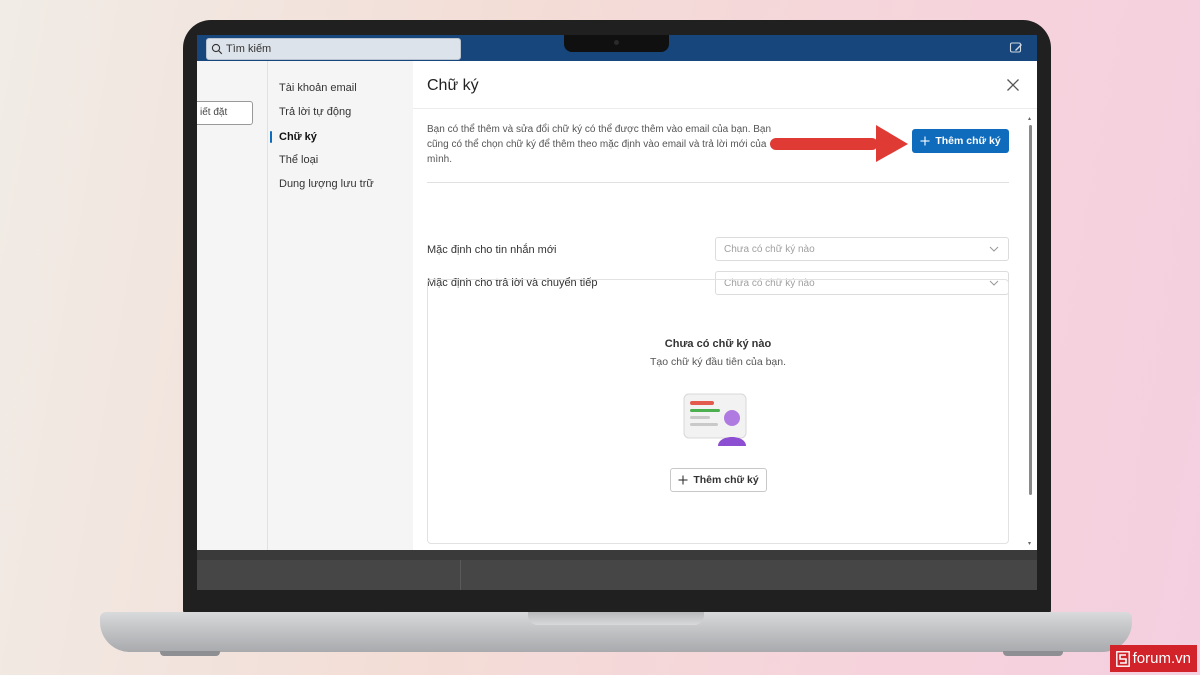 This screenshot has width=1200, height=675. I want to click on signature-illustration-icon, so click(715, 419).